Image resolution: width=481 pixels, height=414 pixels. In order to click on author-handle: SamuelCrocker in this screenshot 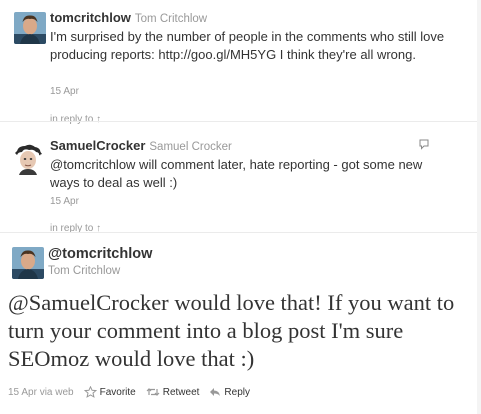, I will do `click(97, 145)`.